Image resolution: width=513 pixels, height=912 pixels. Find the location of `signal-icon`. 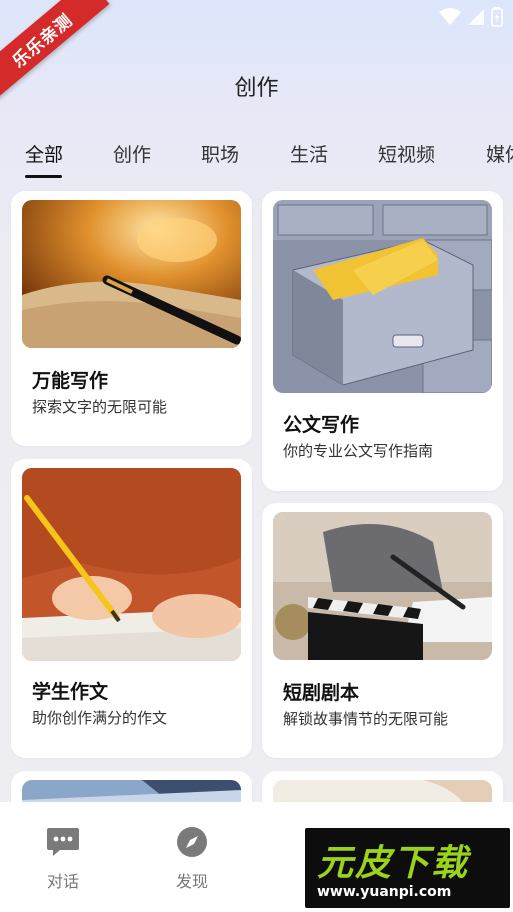

signal-icon is located at coordinates (476, 17).